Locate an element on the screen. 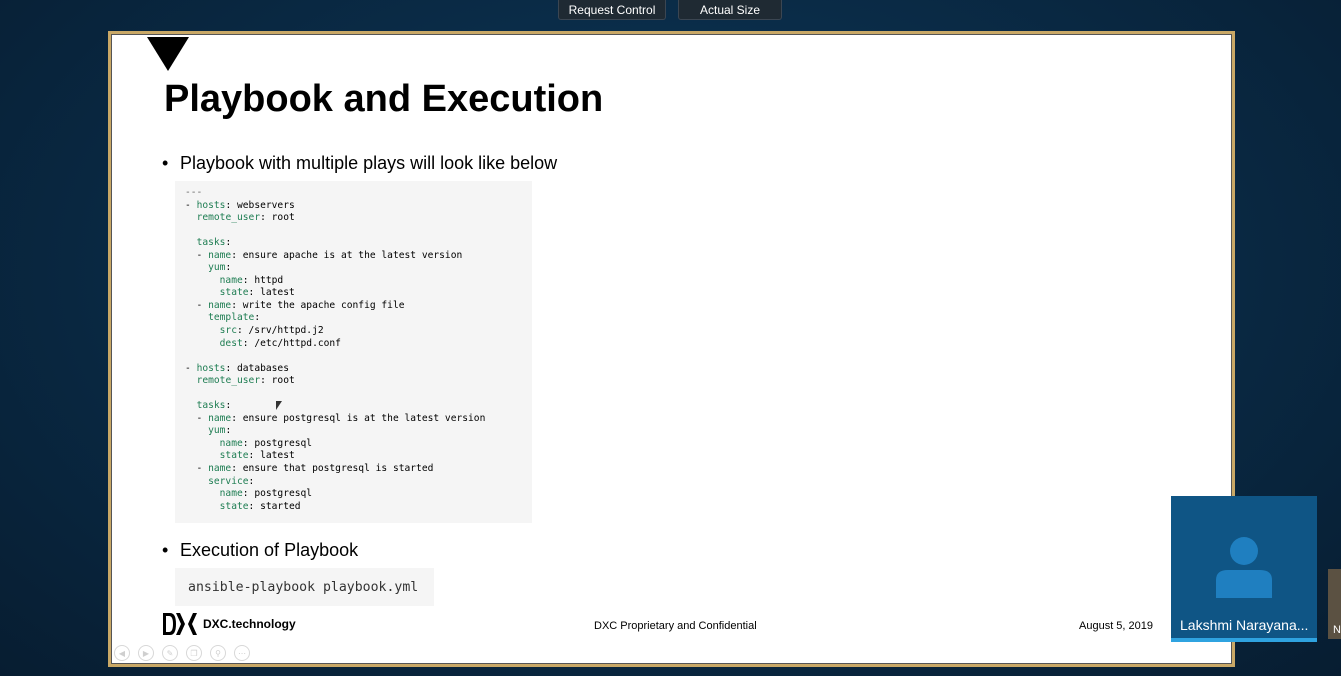  code-line: - hosts: databases is located at coordinates (237, 368).